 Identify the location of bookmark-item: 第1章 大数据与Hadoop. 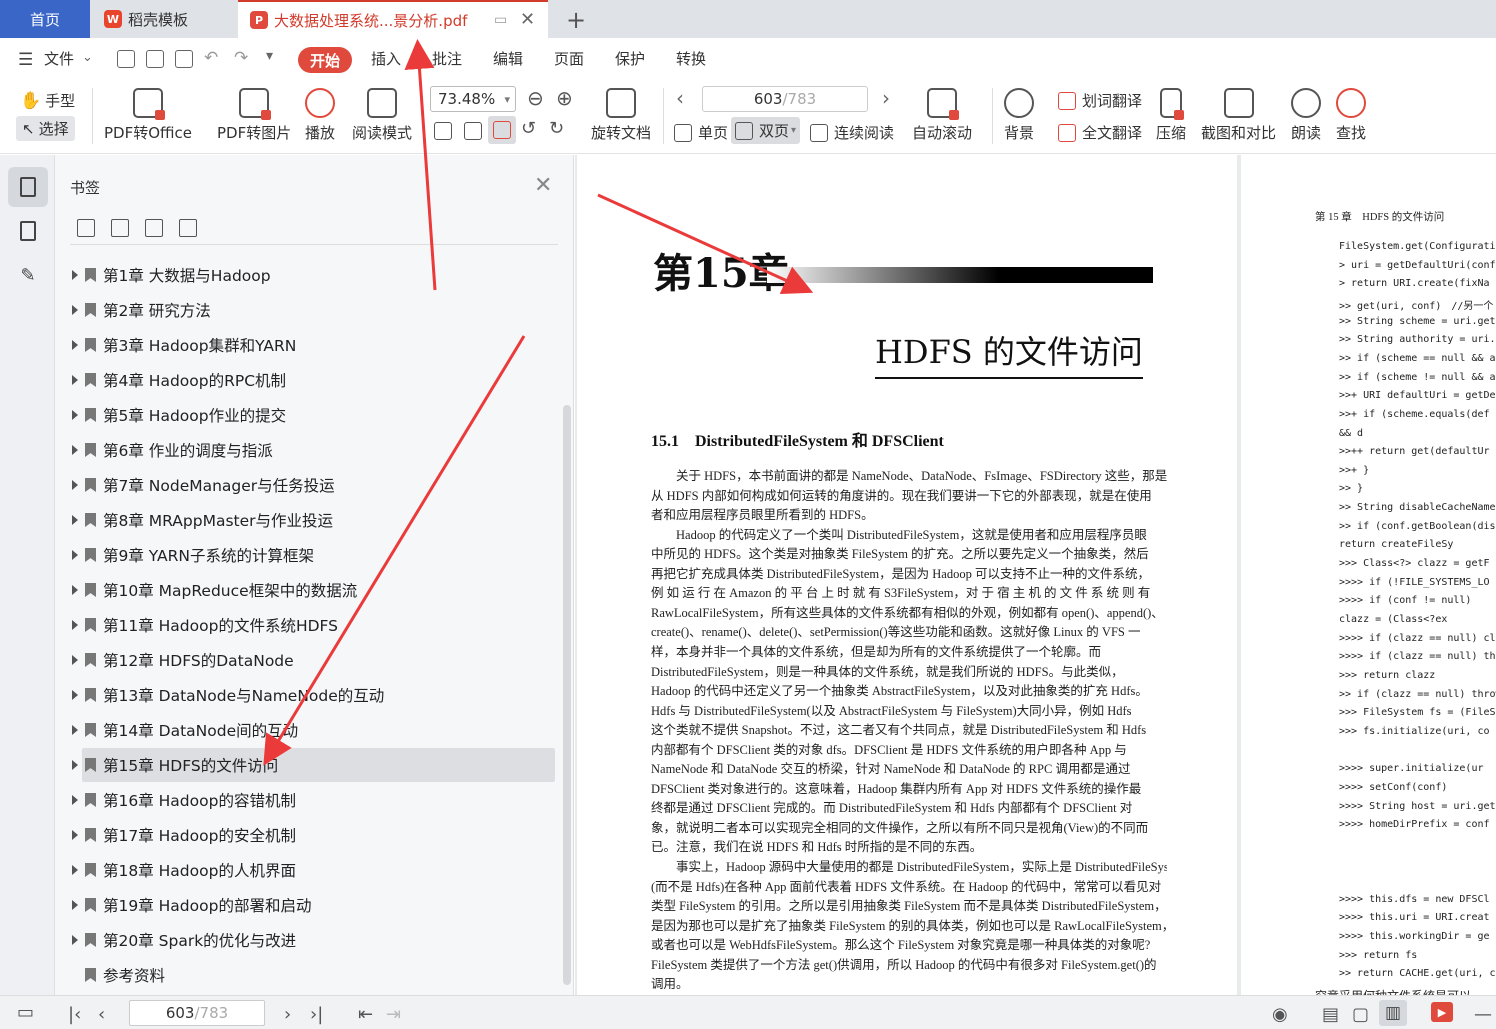
(313, 275).